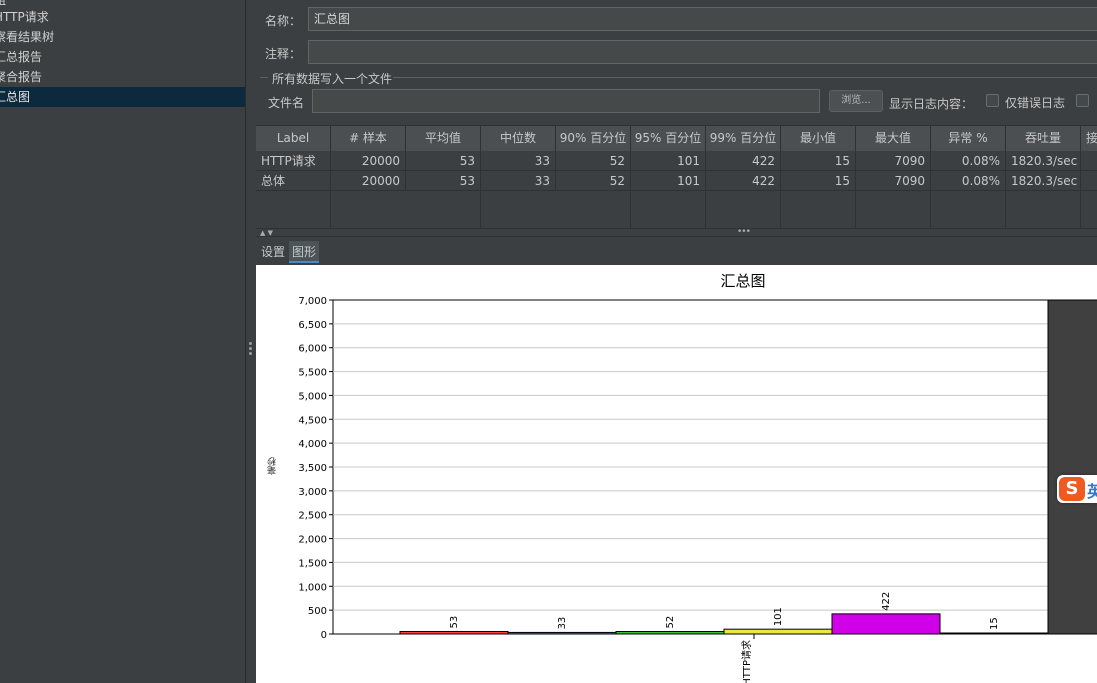 The width and height of the screenshot is (1097, 683). What do you see at coordinates (312, 444) in the screenshot?
I see `y-tick-label: 4,000` at bounding box center [312, 444].